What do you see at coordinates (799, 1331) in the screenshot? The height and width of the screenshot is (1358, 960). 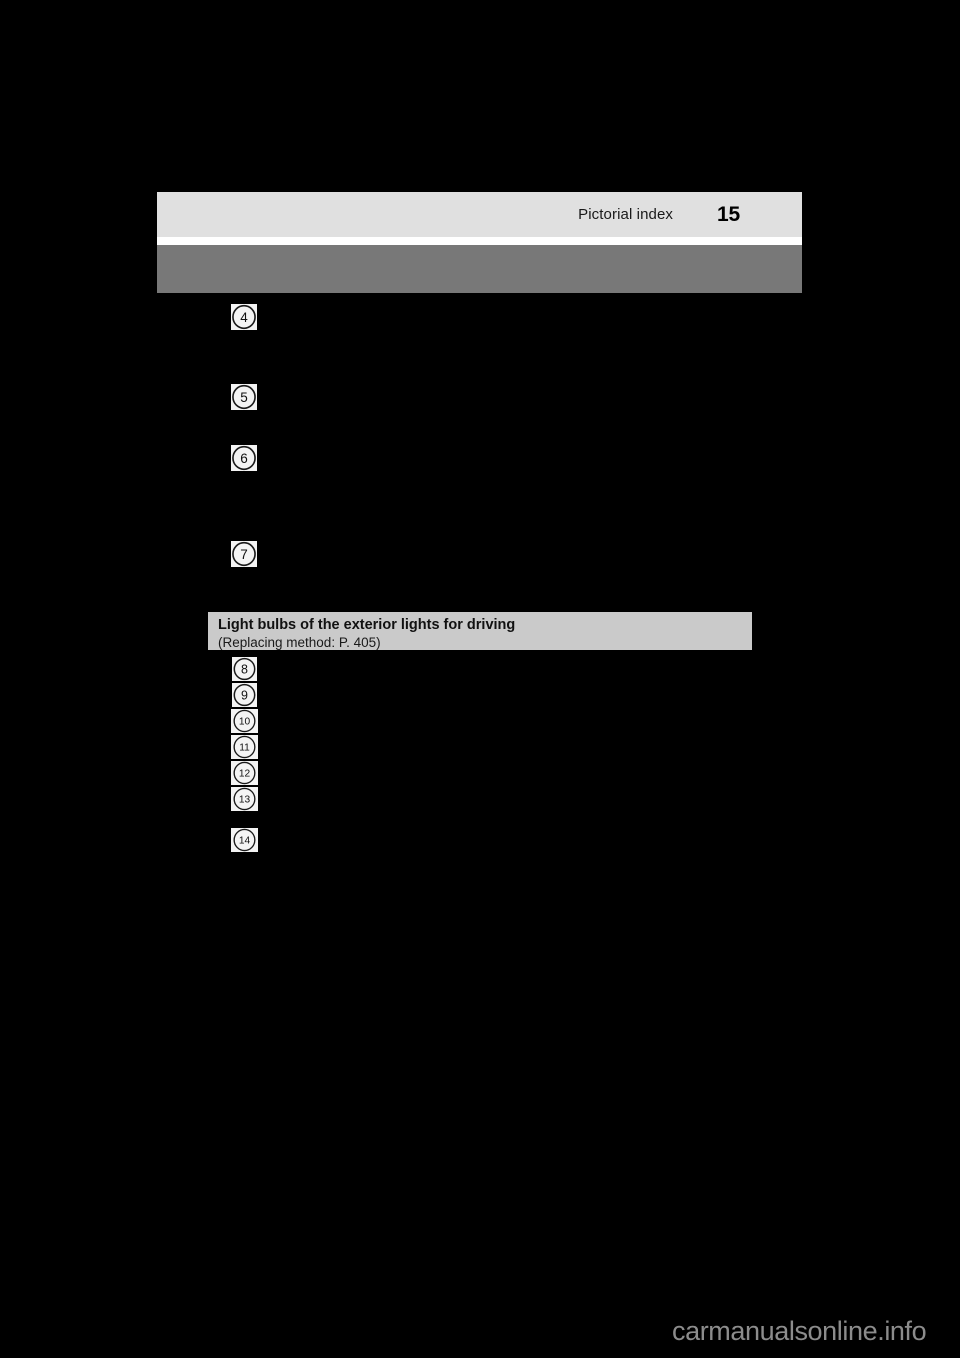 I see `site-watermark: carmanualsonline.info` at bounding box center [799, 1331].